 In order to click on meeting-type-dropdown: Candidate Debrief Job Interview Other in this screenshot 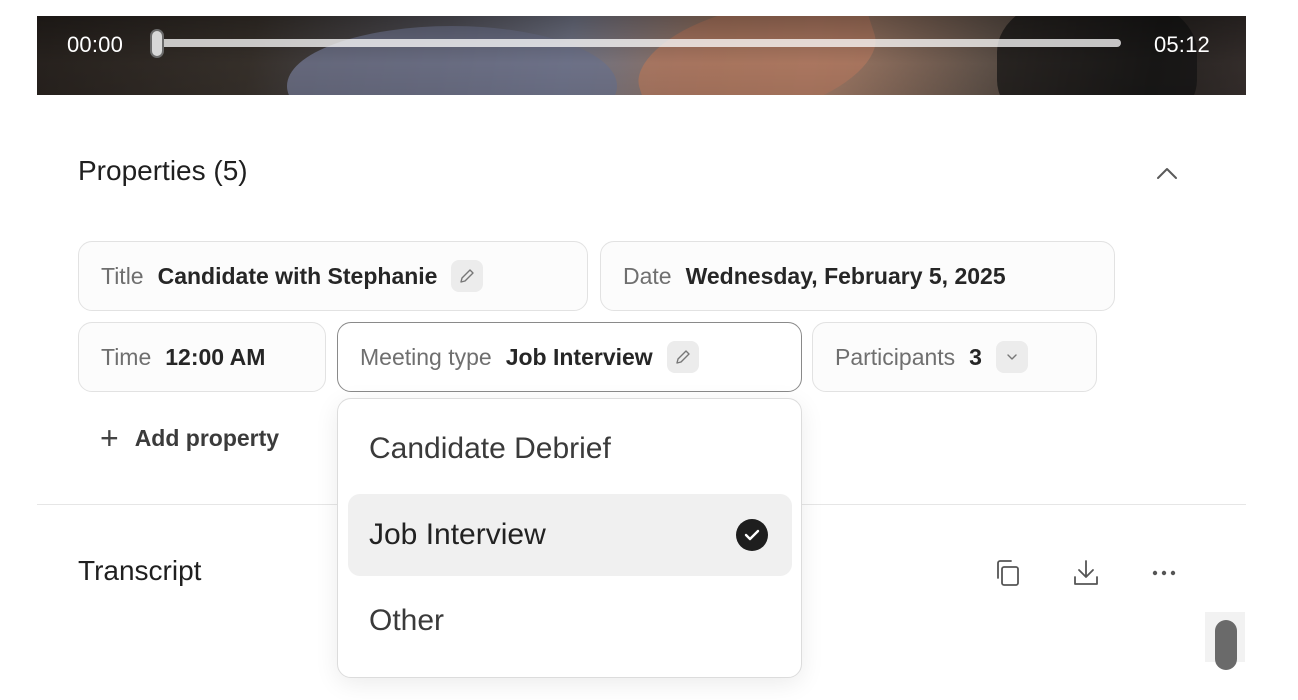, I will do `click(569, 538)`.